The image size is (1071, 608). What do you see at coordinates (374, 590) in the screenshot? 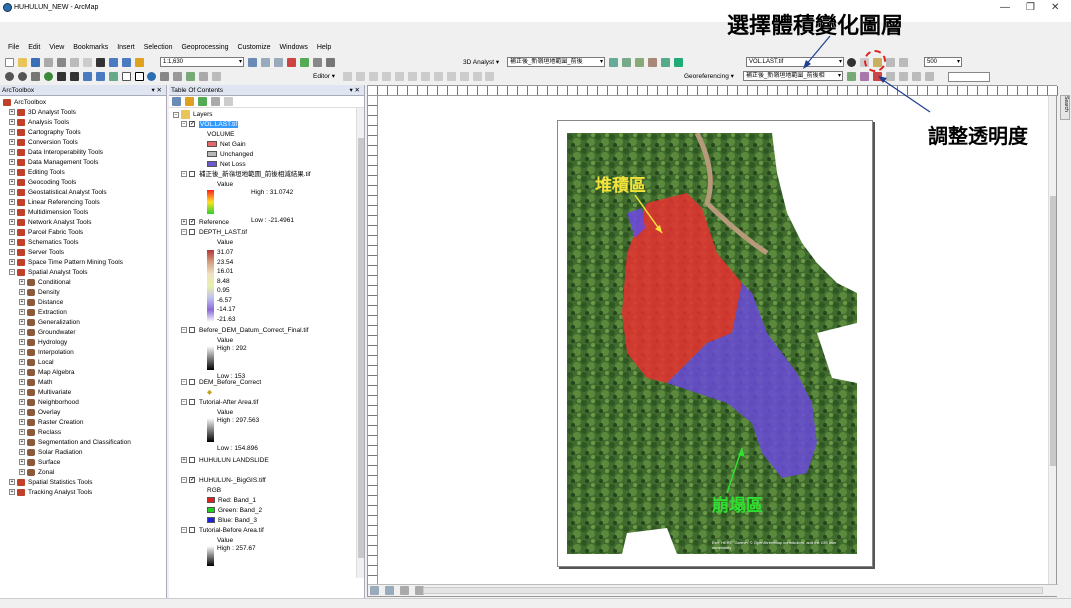
I see `data-view-icon` at bounding box center [374, 590].